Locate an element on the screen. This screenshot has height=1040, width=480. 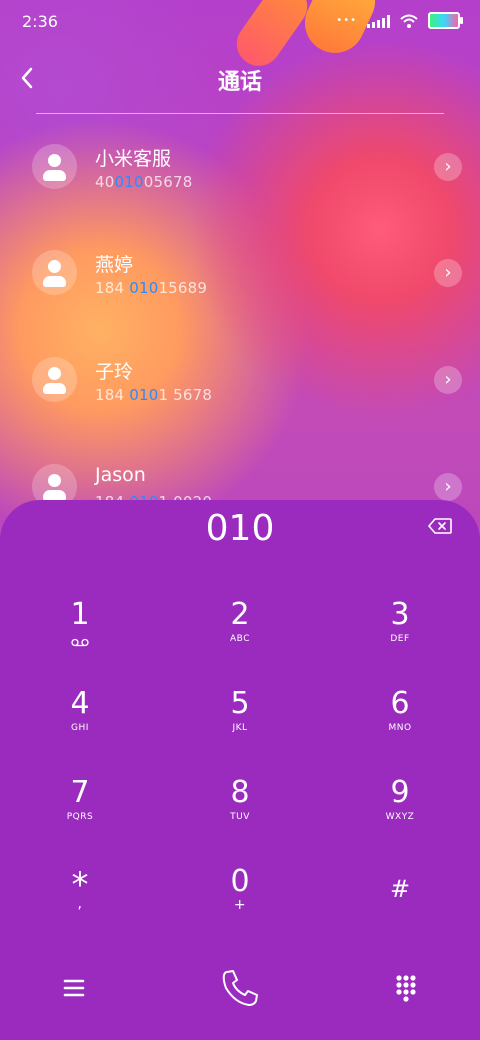
contact-name: Jason is located at coordinates (120, 475).